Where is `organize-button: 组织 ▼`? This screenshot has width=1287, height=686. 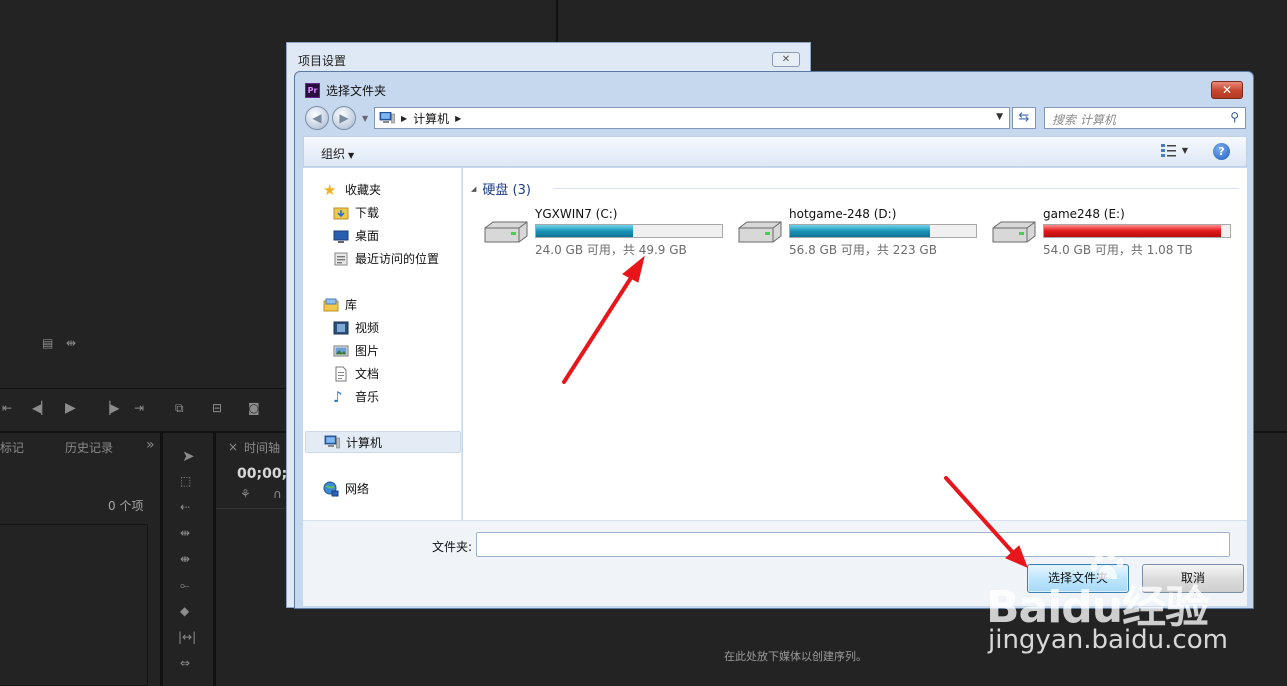
organize-button: 组织 ▼ is located at coordinates (337, 153).